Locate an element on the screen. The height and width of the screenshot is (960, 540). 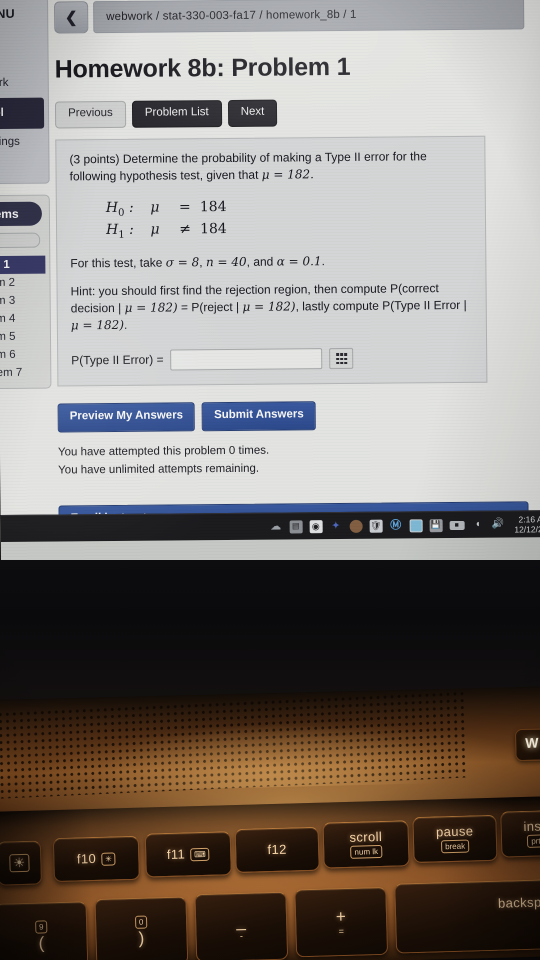
previous-button: Previous is located at coordinates (90, 114).